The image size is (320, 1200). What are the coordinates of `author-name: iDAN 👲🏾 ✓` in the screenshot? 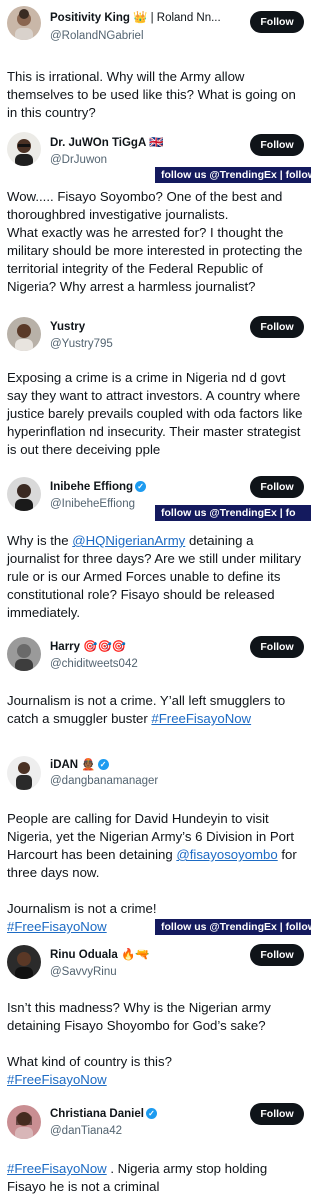 It's located at (79, 765).